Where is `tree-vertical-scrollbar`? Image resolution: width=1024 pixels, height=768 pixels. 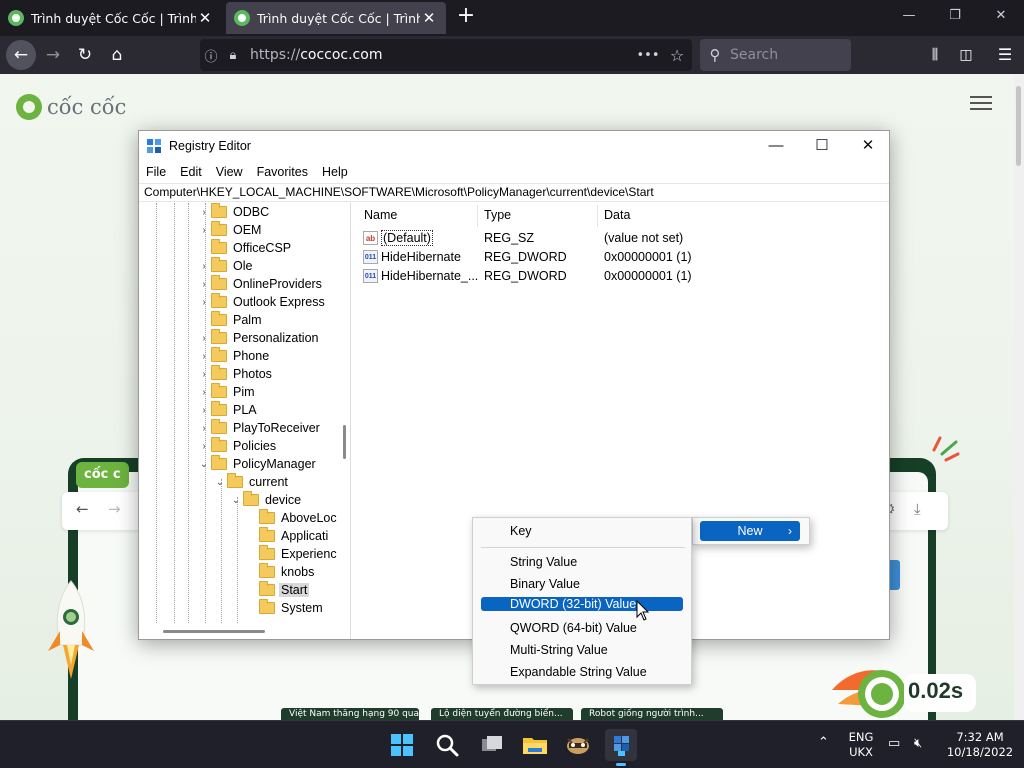 tree-vertical-scrollbar is located at coordinates (346, 412).